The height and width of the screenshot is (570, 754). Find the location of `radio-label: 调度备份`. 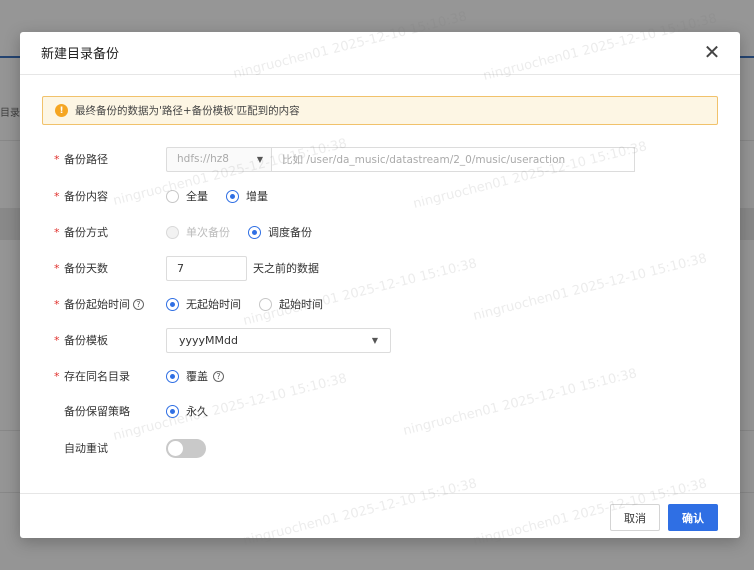

radio-label: 调度备份 is located at coordinates (290, 232).